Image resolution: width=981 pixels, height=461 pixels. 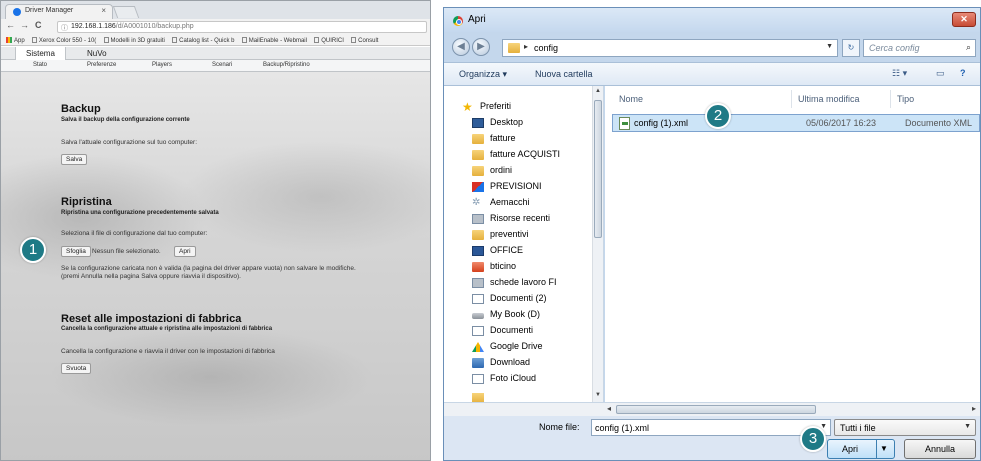 What do you see at coordinates (519, 155) in the screenshot?
I see `nav-item-fatture-acquisti: fatture ACQUISTI` at bounding box center [519, 155].